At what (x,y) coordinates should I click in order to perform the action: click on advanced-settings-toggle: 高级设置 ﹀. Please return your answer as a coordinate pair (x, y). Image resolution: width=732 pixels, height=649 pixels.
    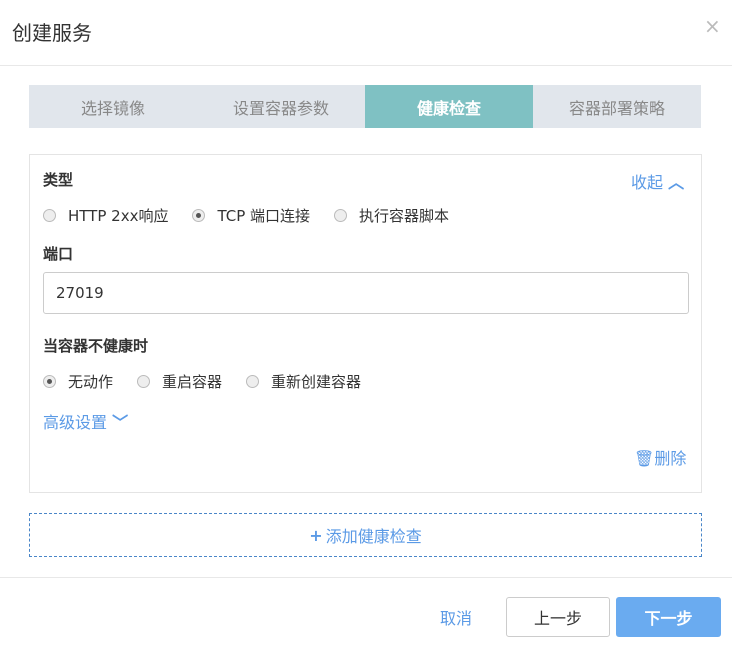
    Looking at the image, I should click on (85, 421).